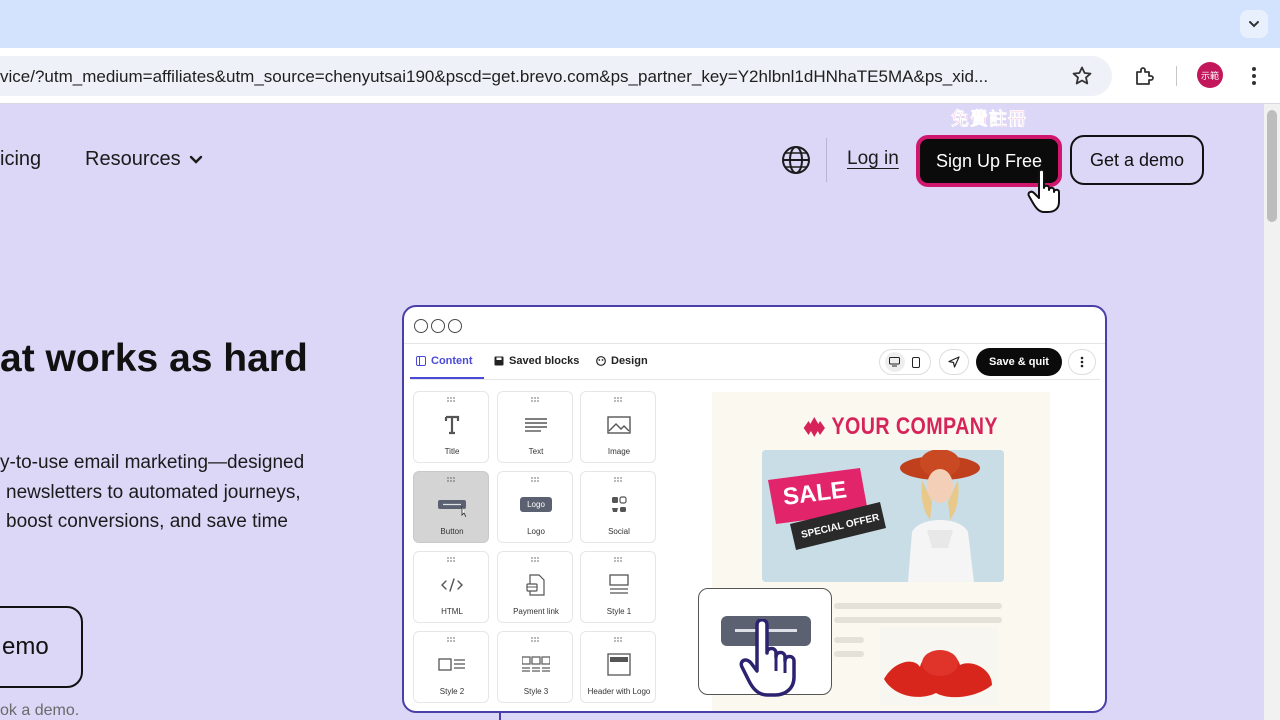 This screenshot has width=1280, height=720. What do you see at coordinates (20, 159) in the screenshot?
I see `nav-pricing: icing` at bounding box center [20, 159].